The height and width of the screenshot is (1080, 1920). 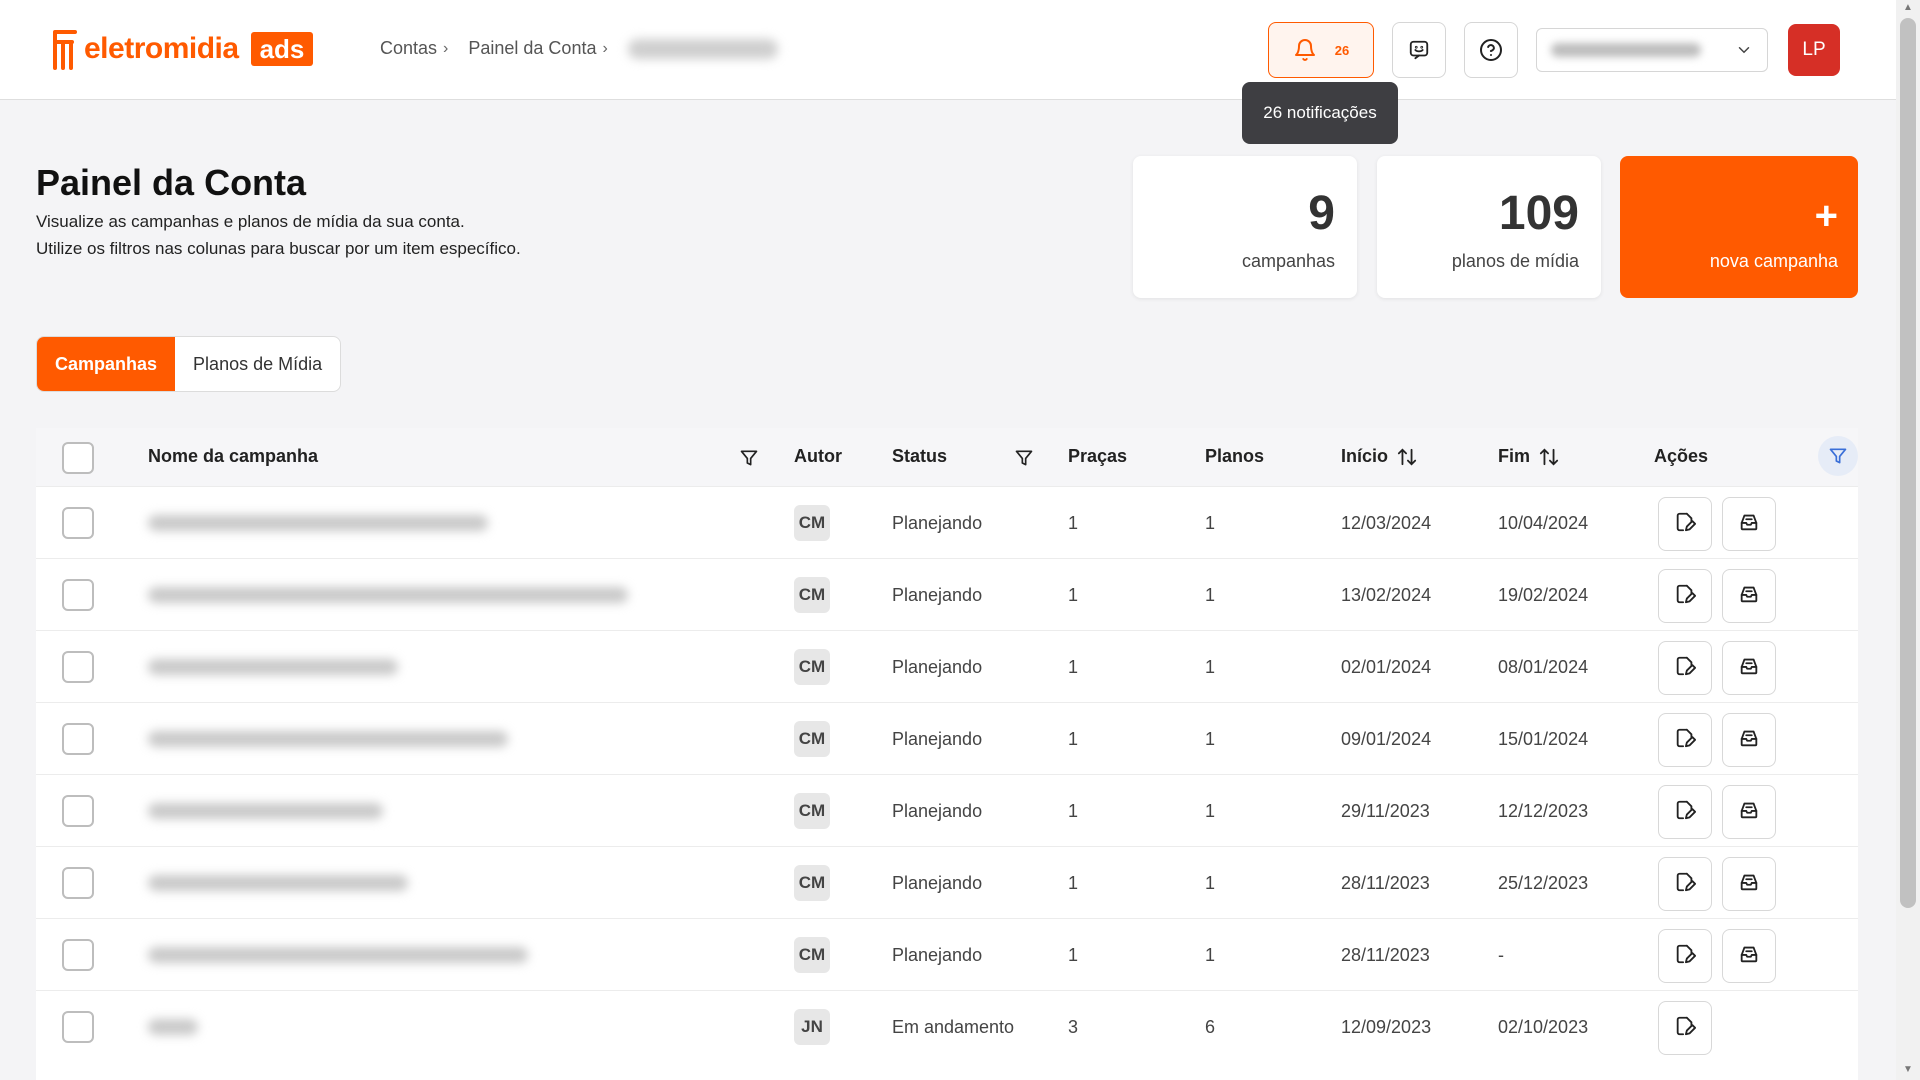 What do you see at coordinates (1386, 1026) in the screenshot?
I see `inicio-cell: 12/09/2023` at bounding box center [1386, 1026].